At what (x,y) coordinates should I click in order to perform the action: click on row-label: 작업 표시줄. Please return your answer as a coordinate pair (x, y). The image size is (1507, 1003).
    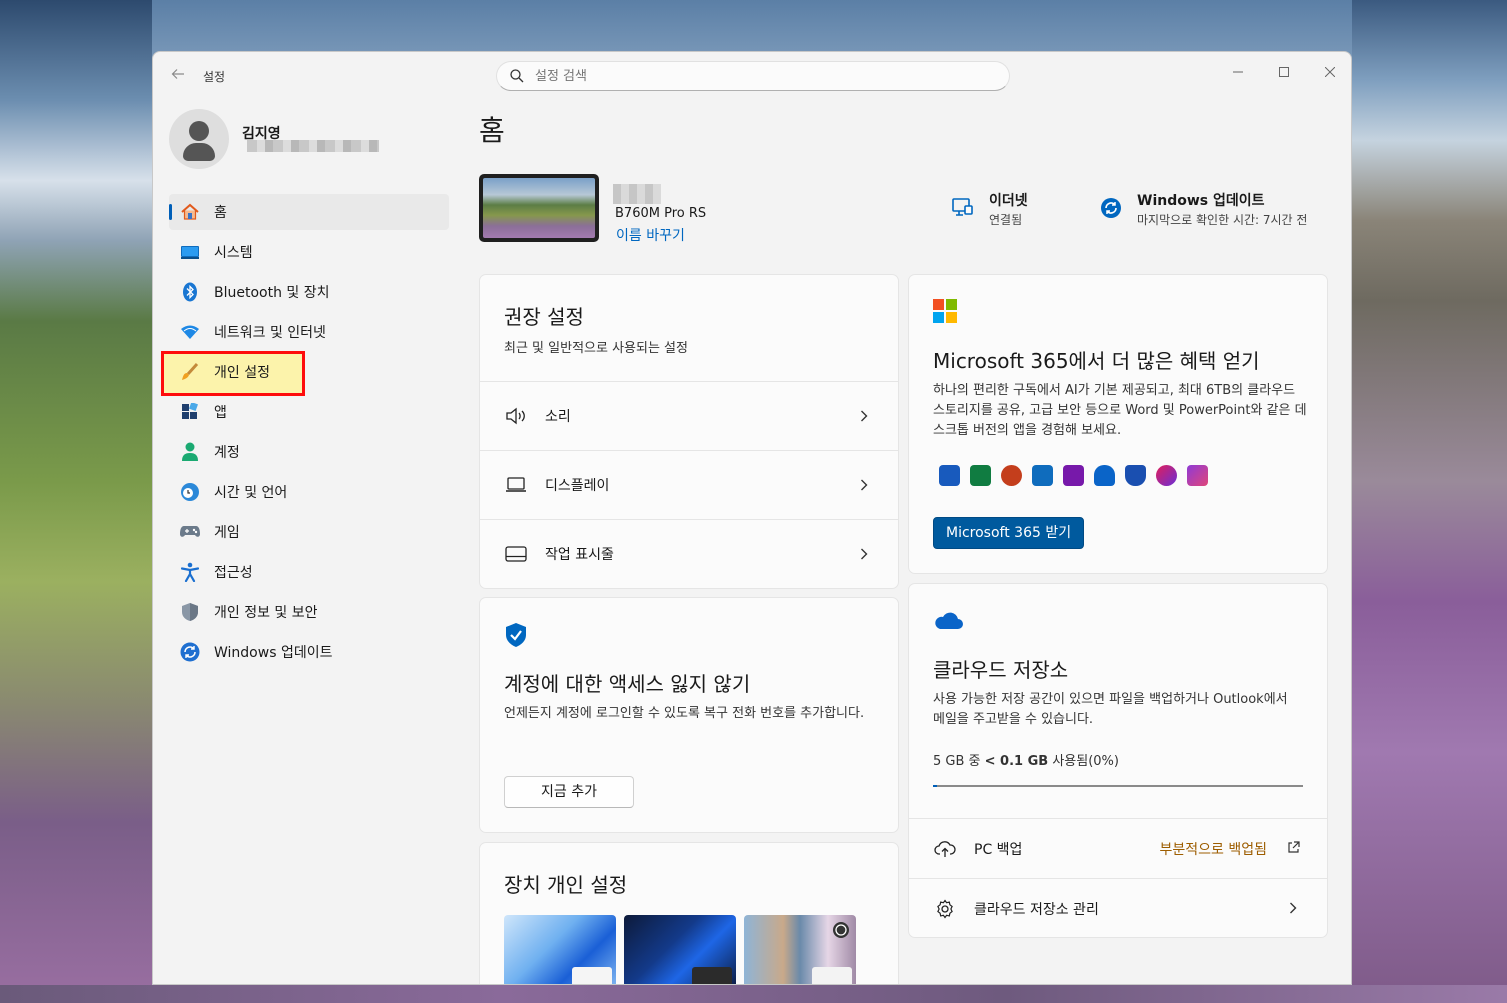
    Looking at the image, I should click on (579, 555).